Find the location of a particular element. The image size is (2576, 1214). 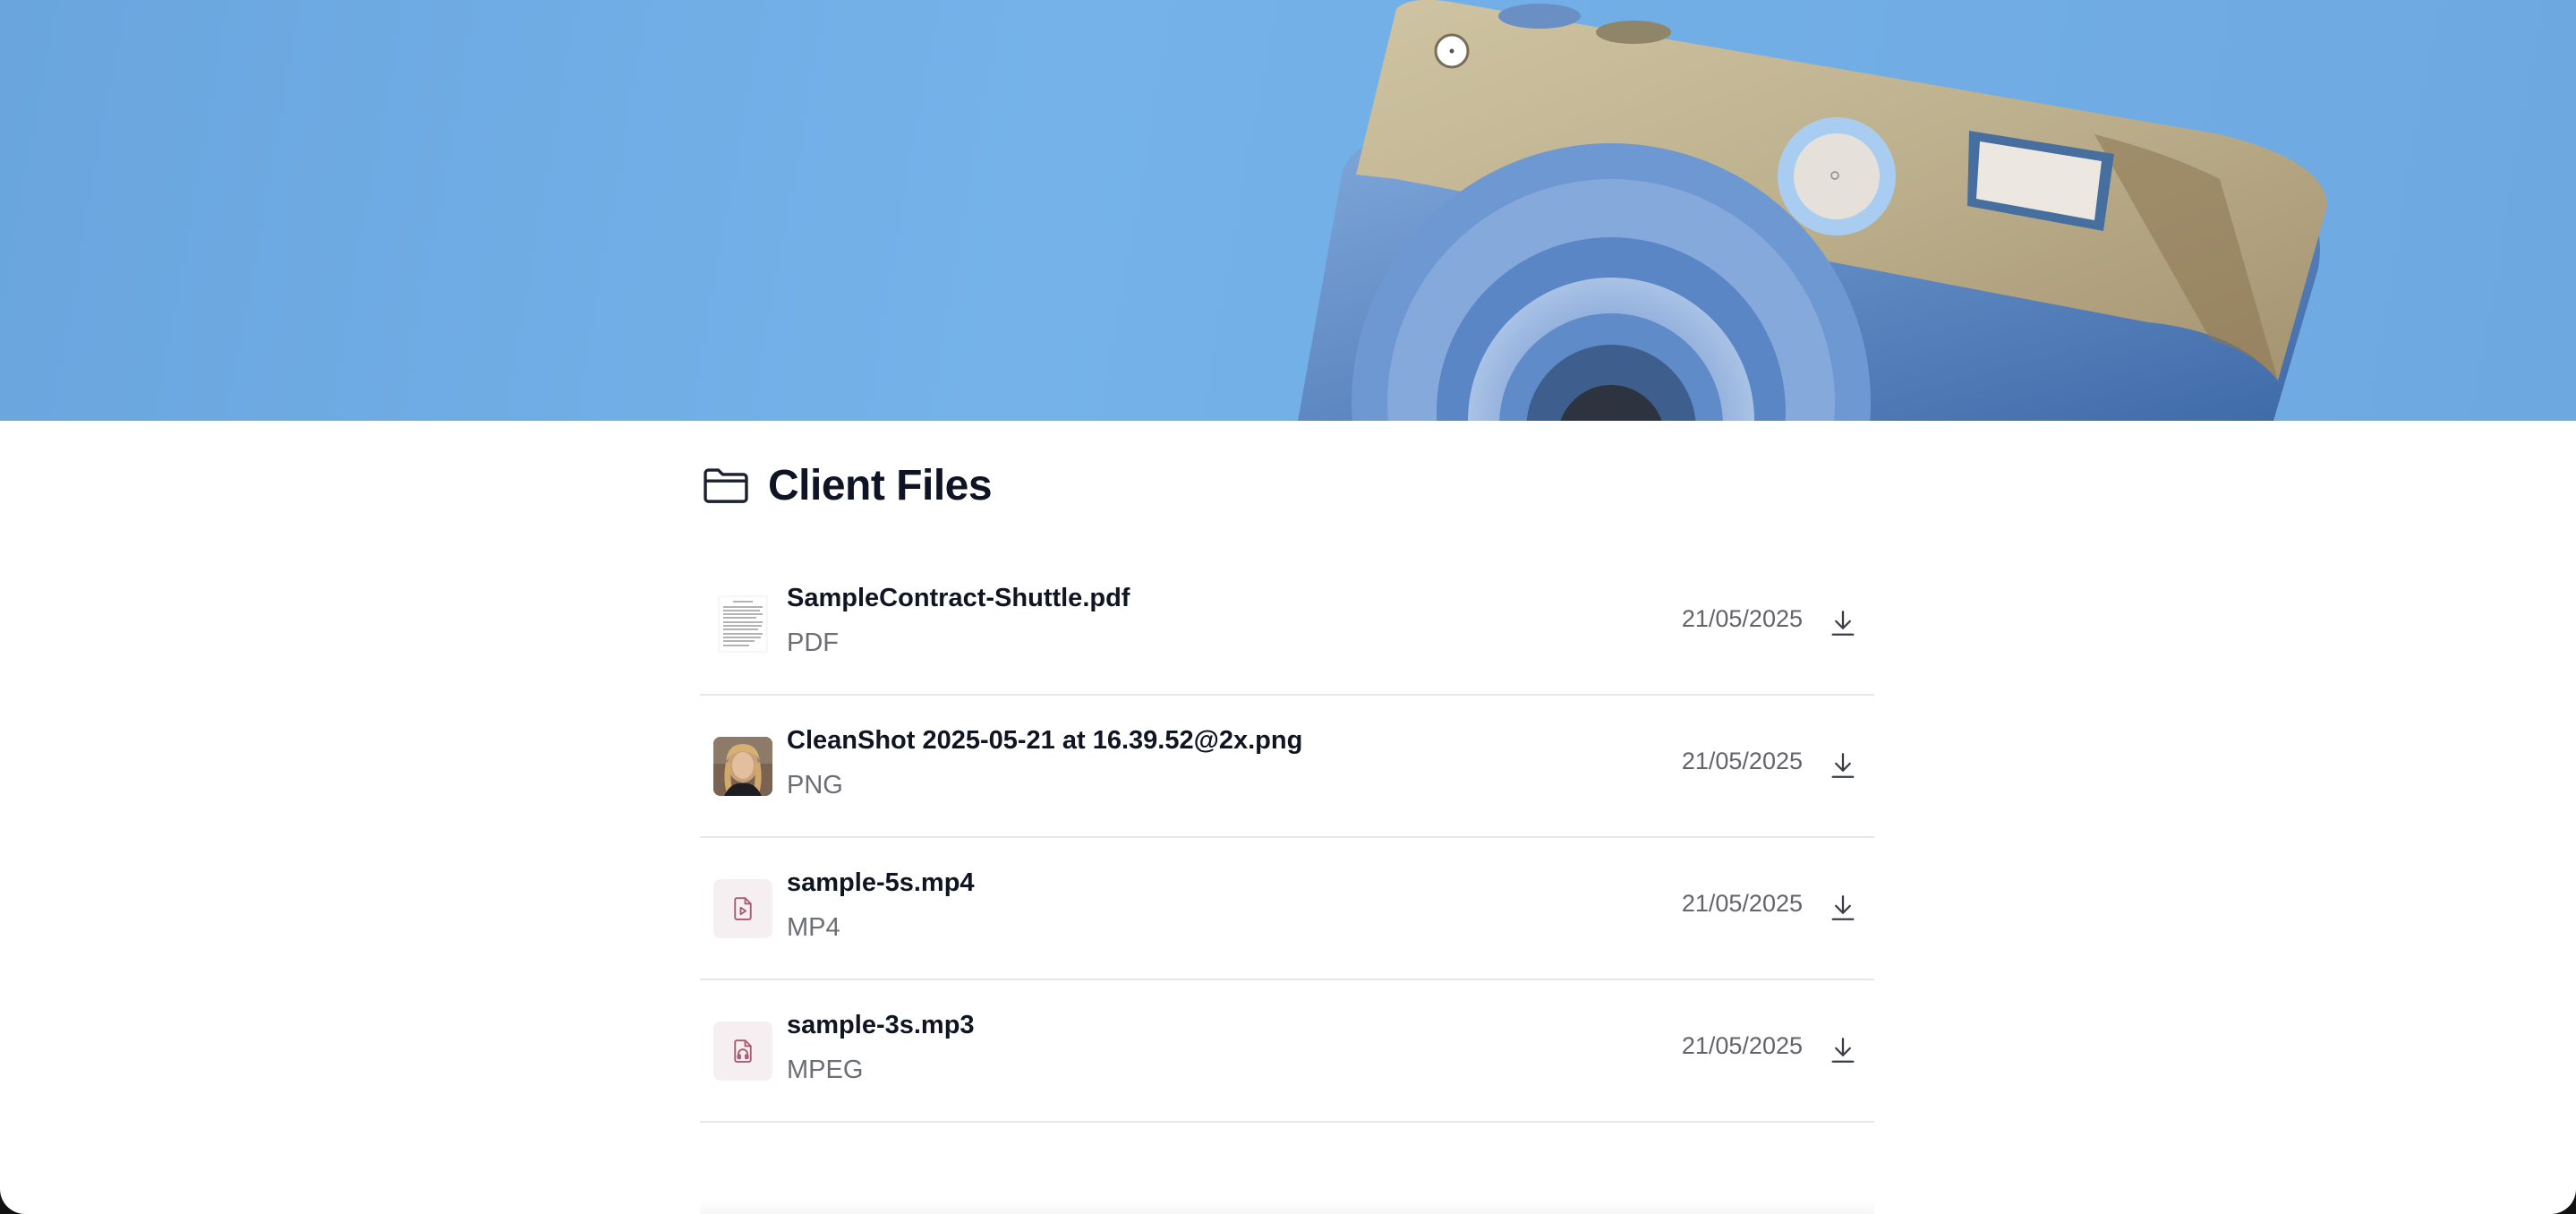

file-name: SampleContract-Shuttle.pdf is located at coordinates (958, 599).